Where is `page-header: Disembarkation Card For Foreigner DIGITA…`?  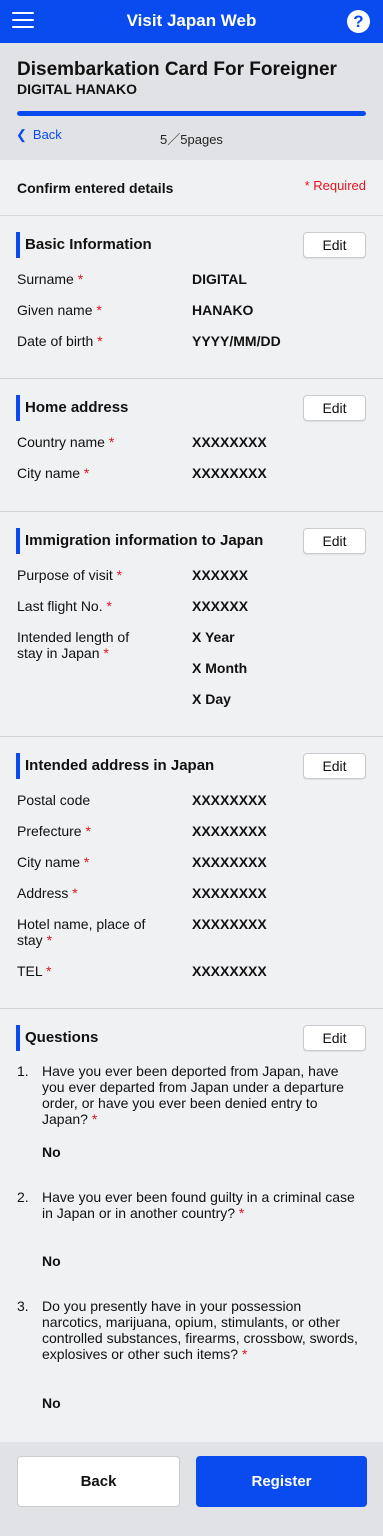
page-header: Disembarkation Card For Foreigner DIGITA… is located at coordinates (191, 101).